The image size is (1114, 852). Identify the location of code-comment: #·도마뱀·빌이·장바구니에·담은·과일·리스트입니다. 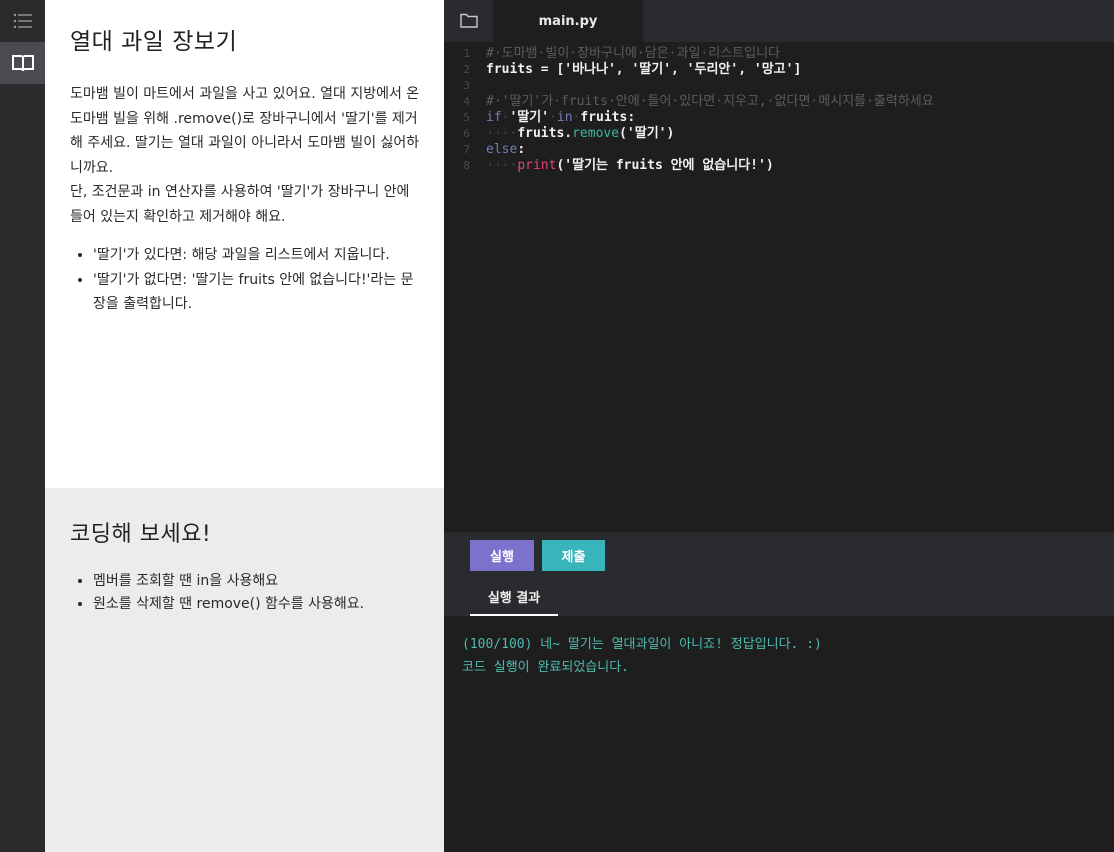
(633, 53).